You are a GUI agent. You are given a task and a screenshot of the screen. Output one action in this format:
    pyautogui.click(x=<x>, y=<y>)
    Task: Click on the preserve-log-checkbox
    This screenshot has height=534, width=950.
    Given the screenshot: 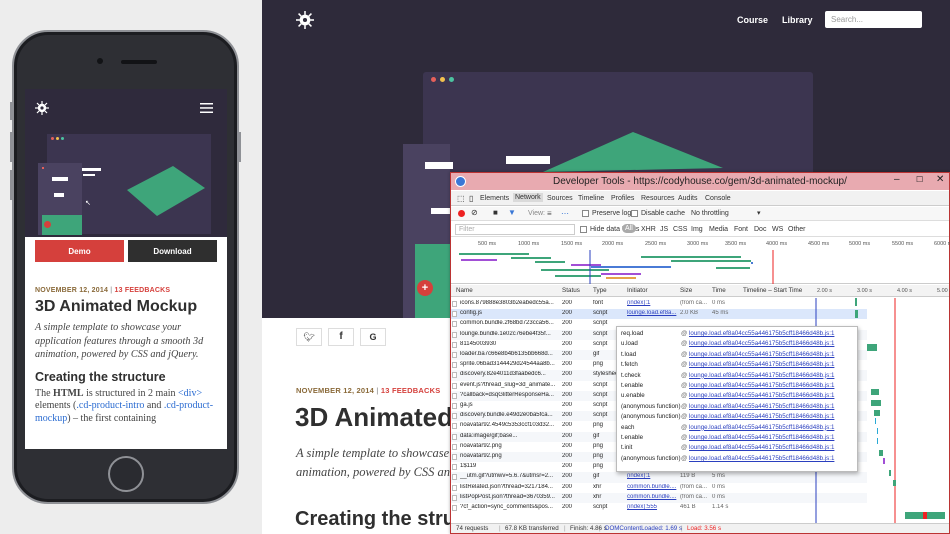 What is the action you would take?
    pyautogui.click(x=585, y=213)
    